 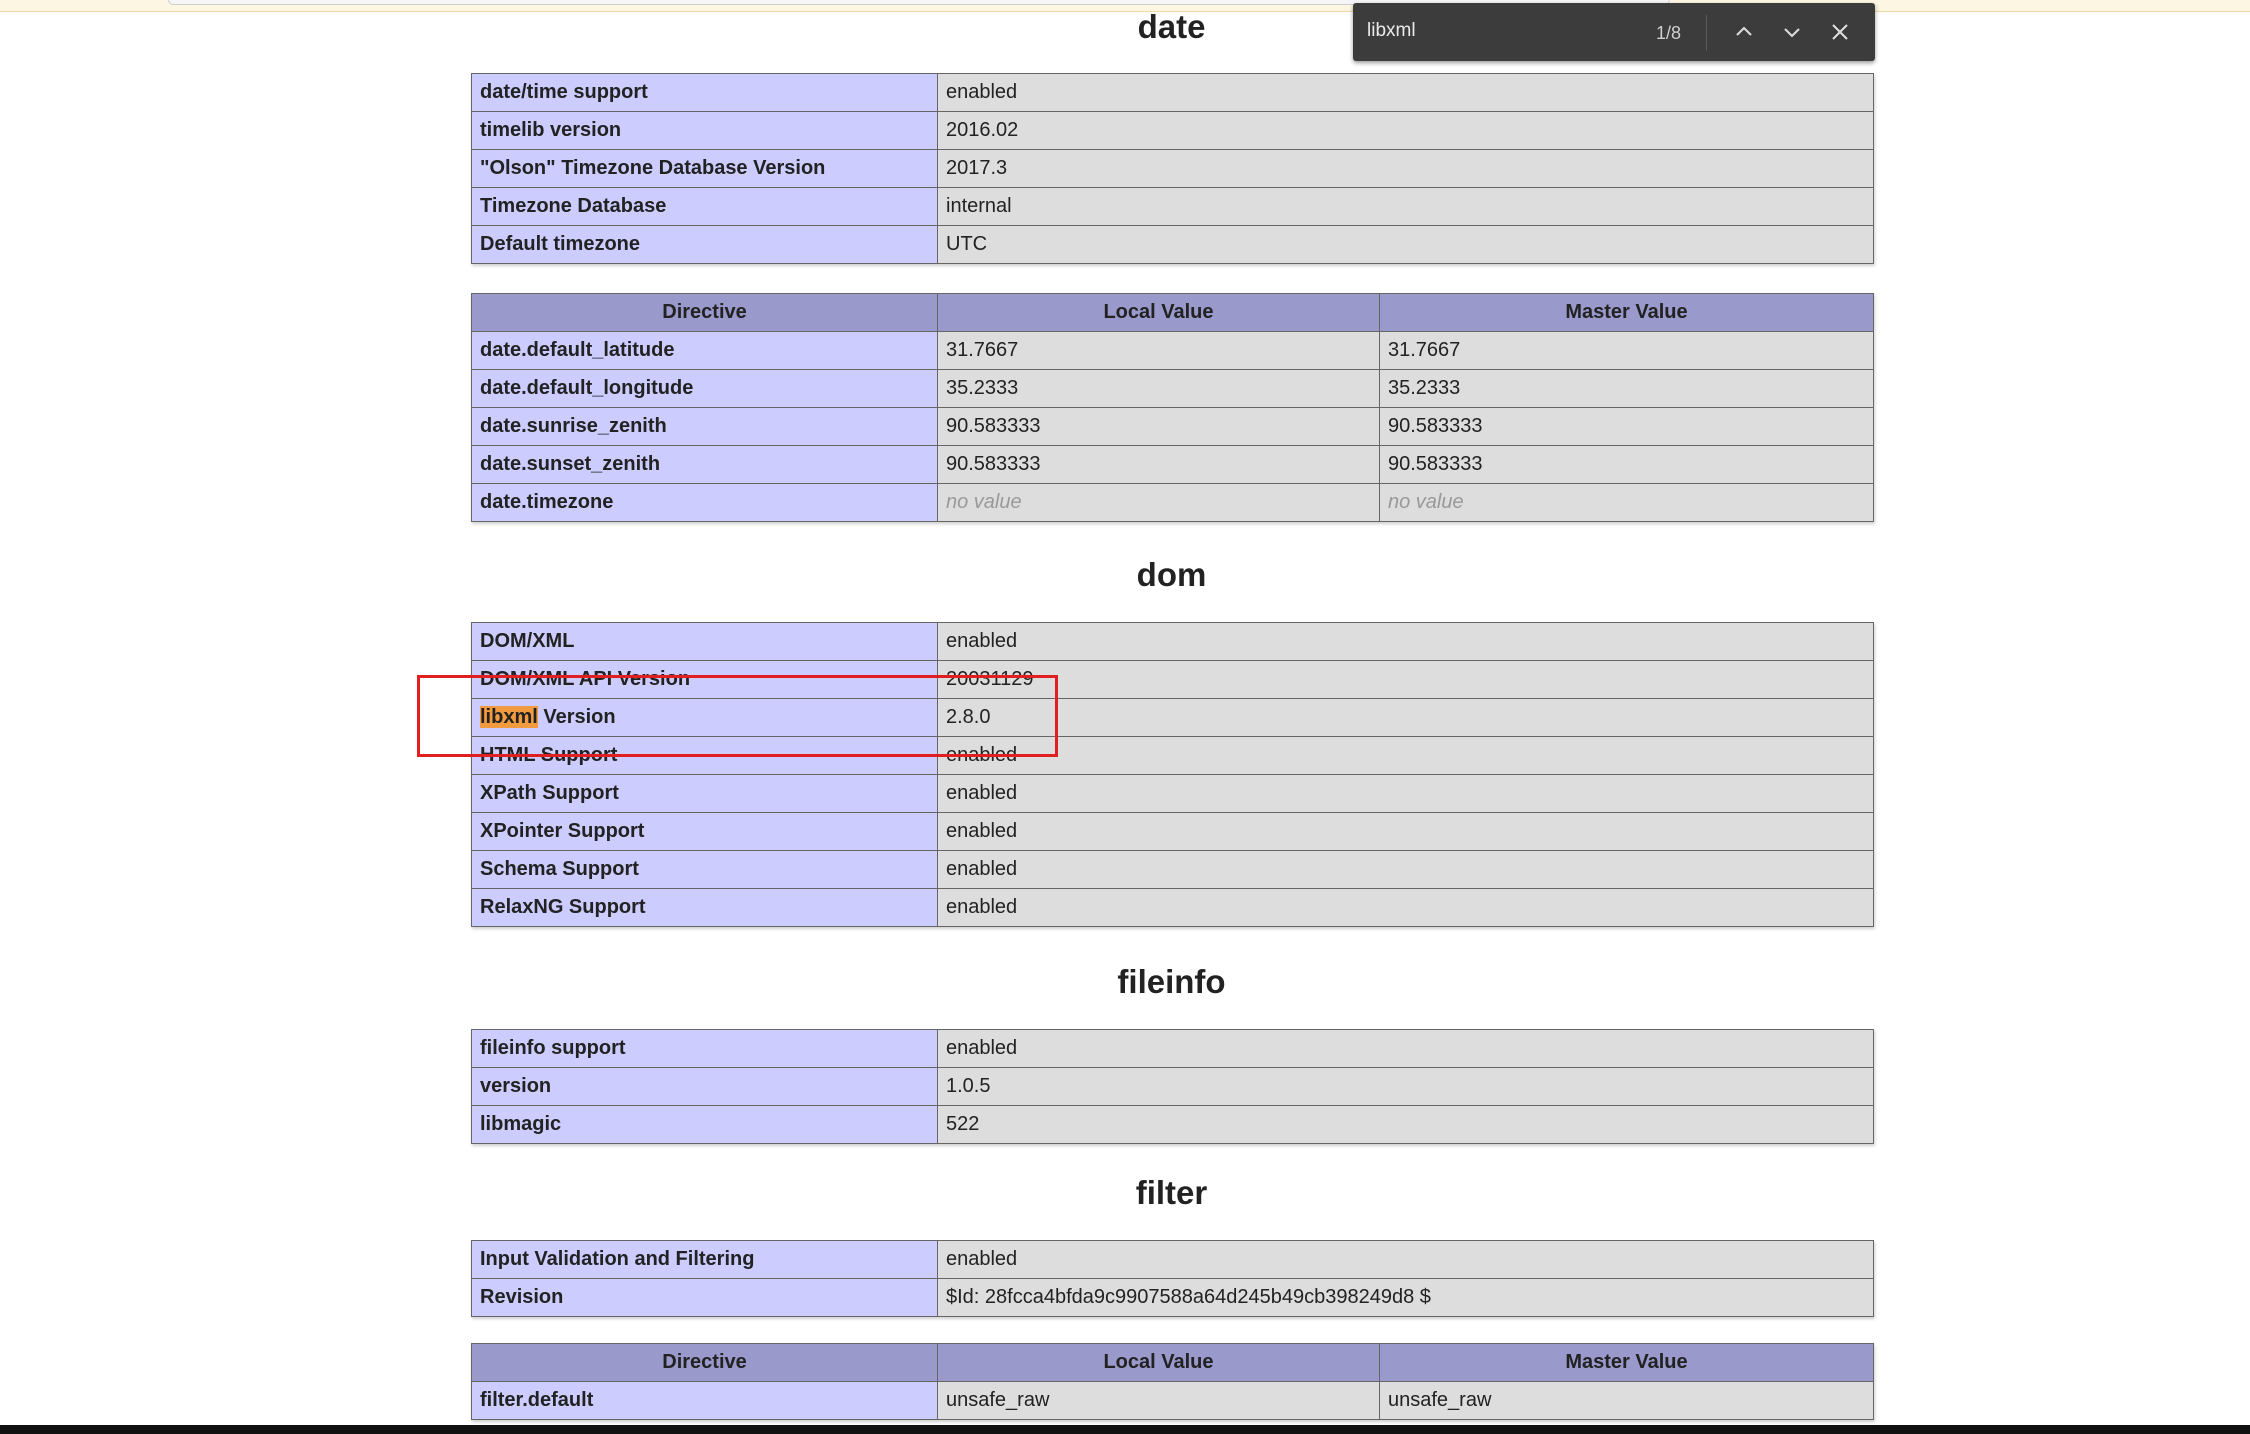 I want to click on find-next-button, so click(x=1792, y=32).